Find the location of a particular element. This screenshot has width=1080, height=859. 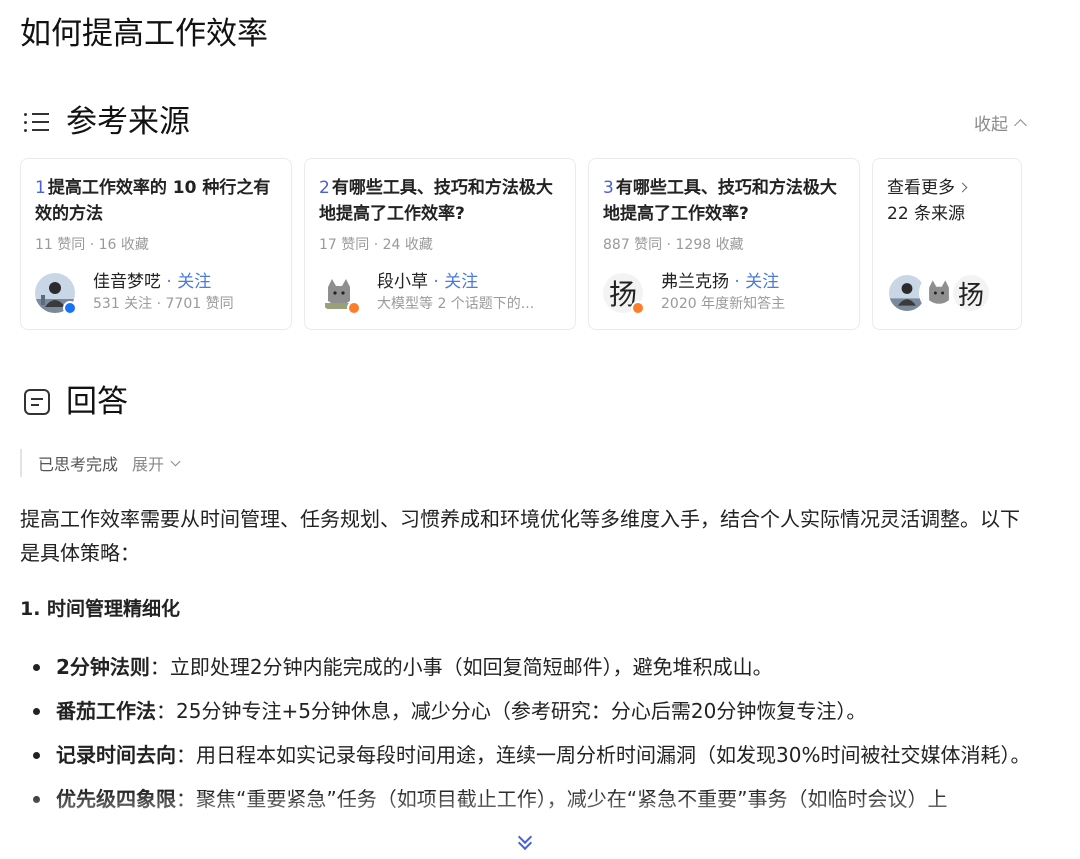

author-name: 弗兰克扬 is located at coordinates (695, 282).